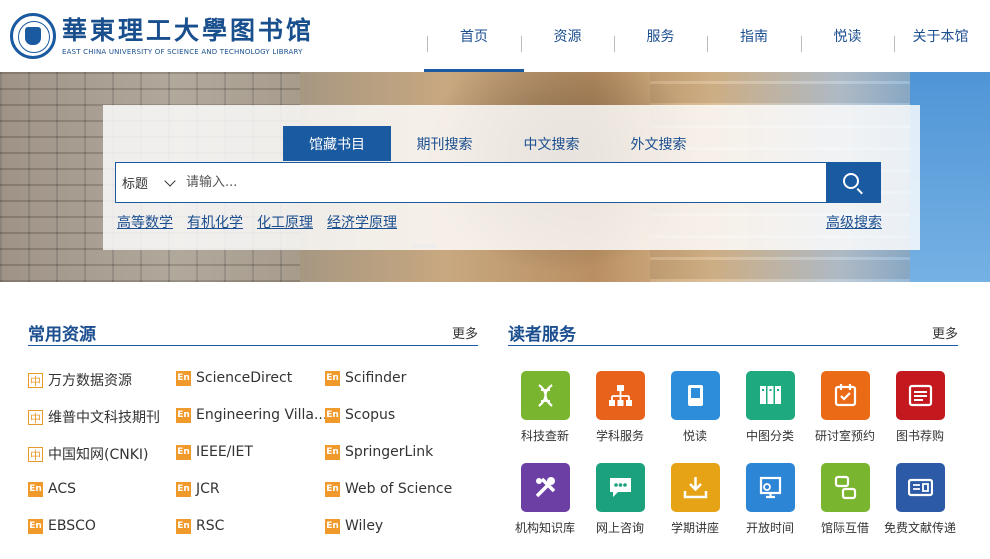 The width and height of the screenshot is (990, 559). What do you see at coordinates (33, 36) in the screenshot?
I see `university-seal-icon` at bounding box center [33, 36].